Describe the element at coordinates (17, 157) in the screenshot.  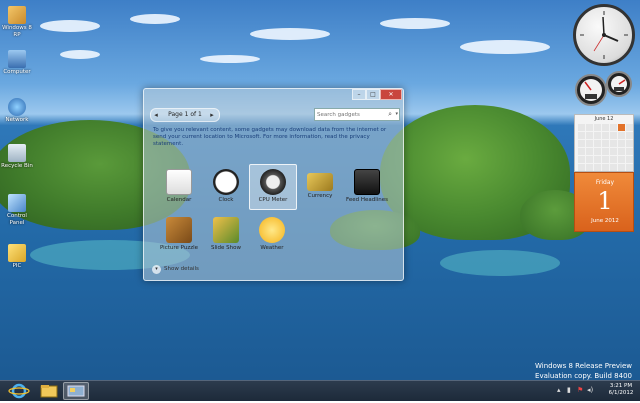
I see `desktop-icon-recycle-bin: Recycle Bin` at that location.